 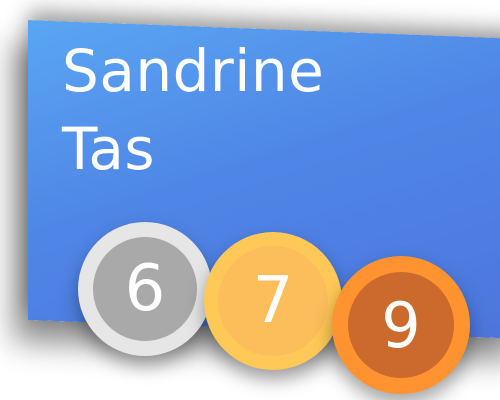 I want to click on gold-medal-icon: 7, so click(x=273, y=301).